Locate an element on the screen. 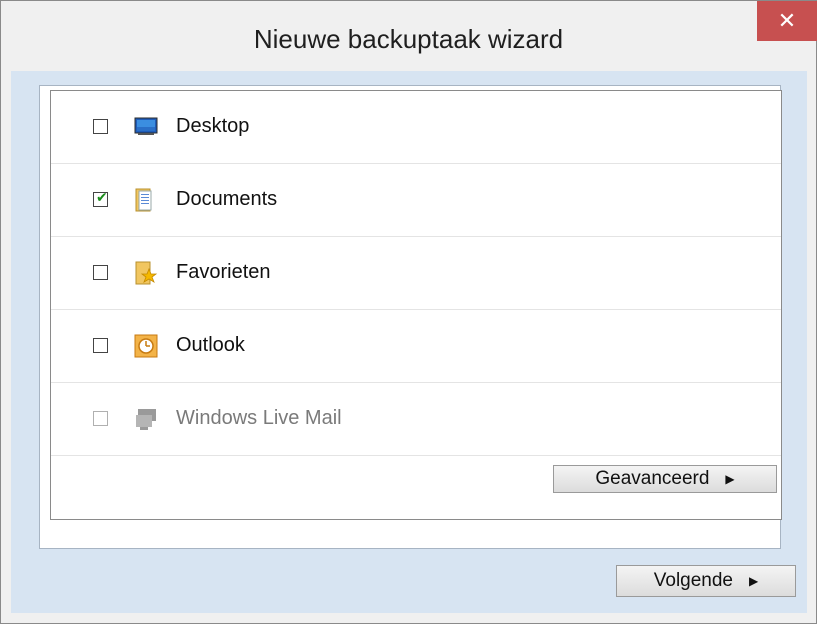  window-title: Nieuwe backuptaak wizard is located at coordinates (408, 39).